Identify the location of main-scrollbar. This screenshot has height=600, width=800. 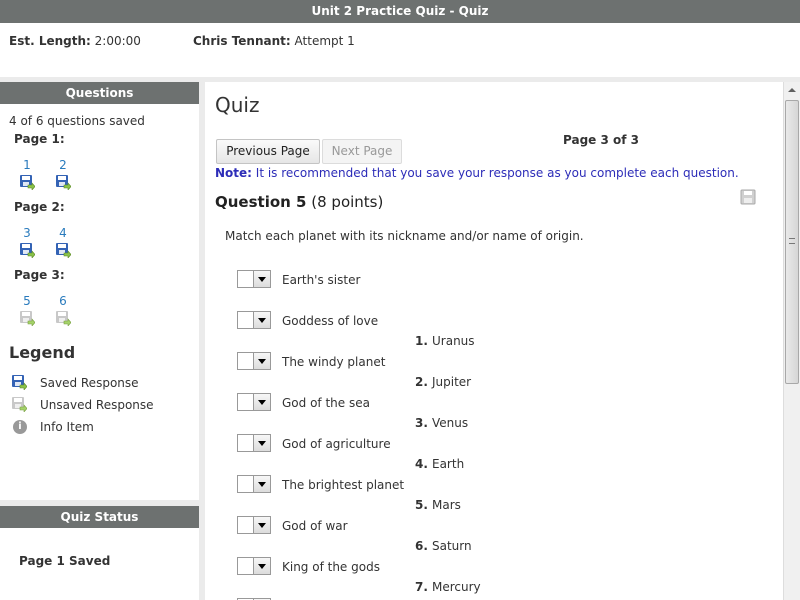
(791, 341).